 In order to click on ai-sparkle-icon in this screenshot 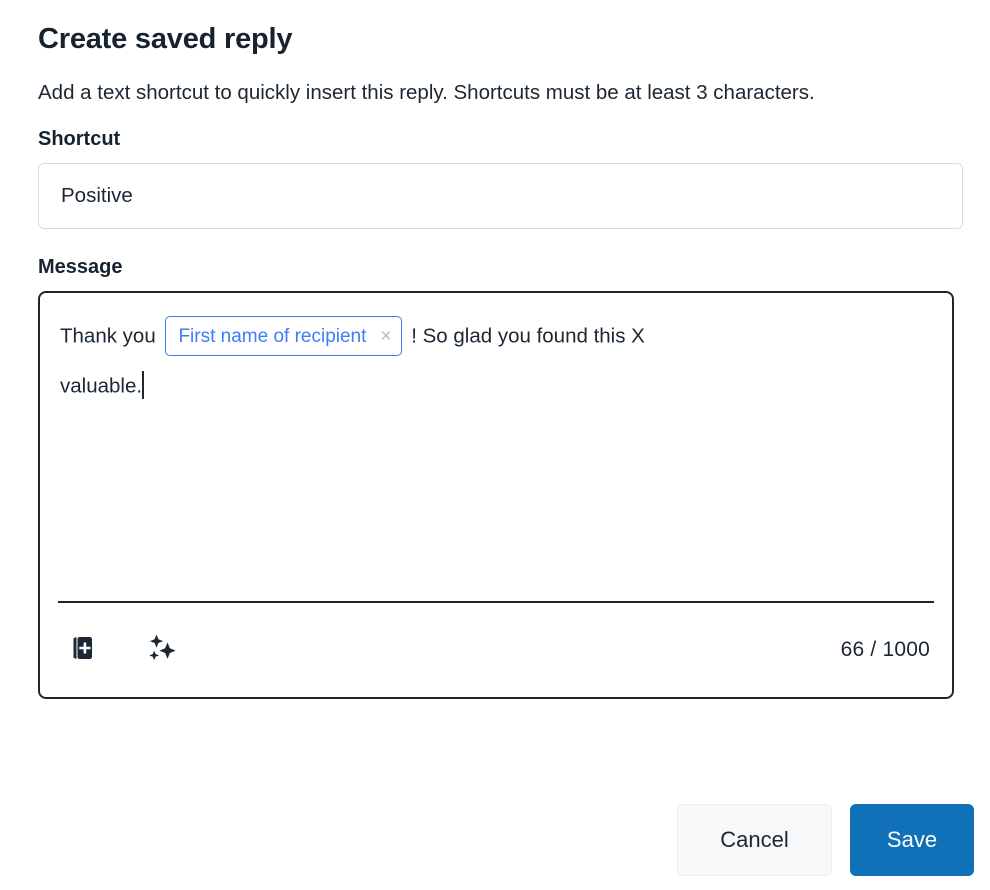, I will do `click(162, 649)`.